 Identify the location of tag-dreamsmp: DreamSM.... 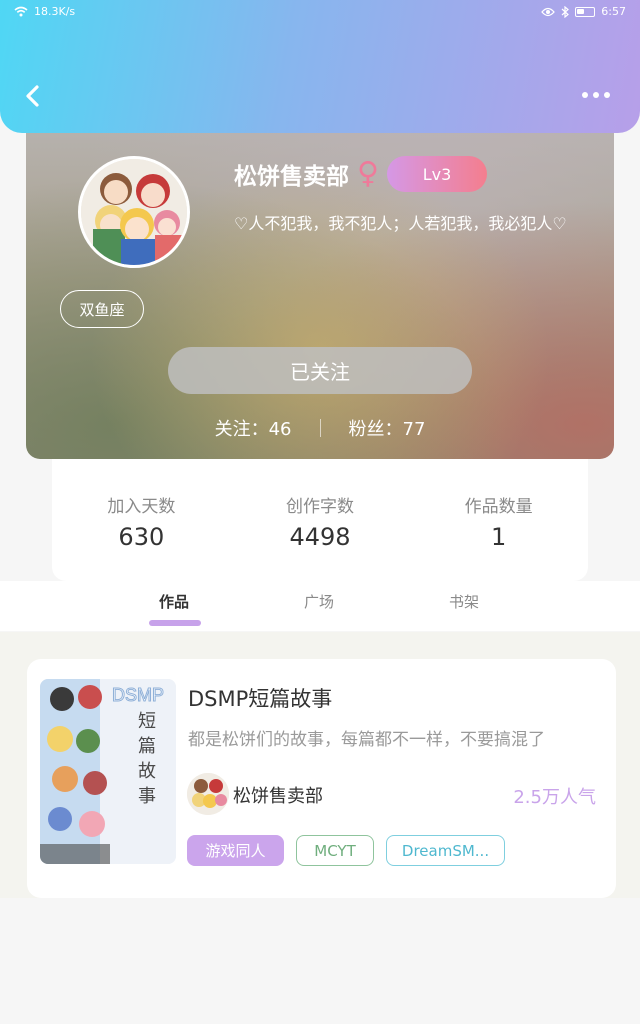
(445, 850).